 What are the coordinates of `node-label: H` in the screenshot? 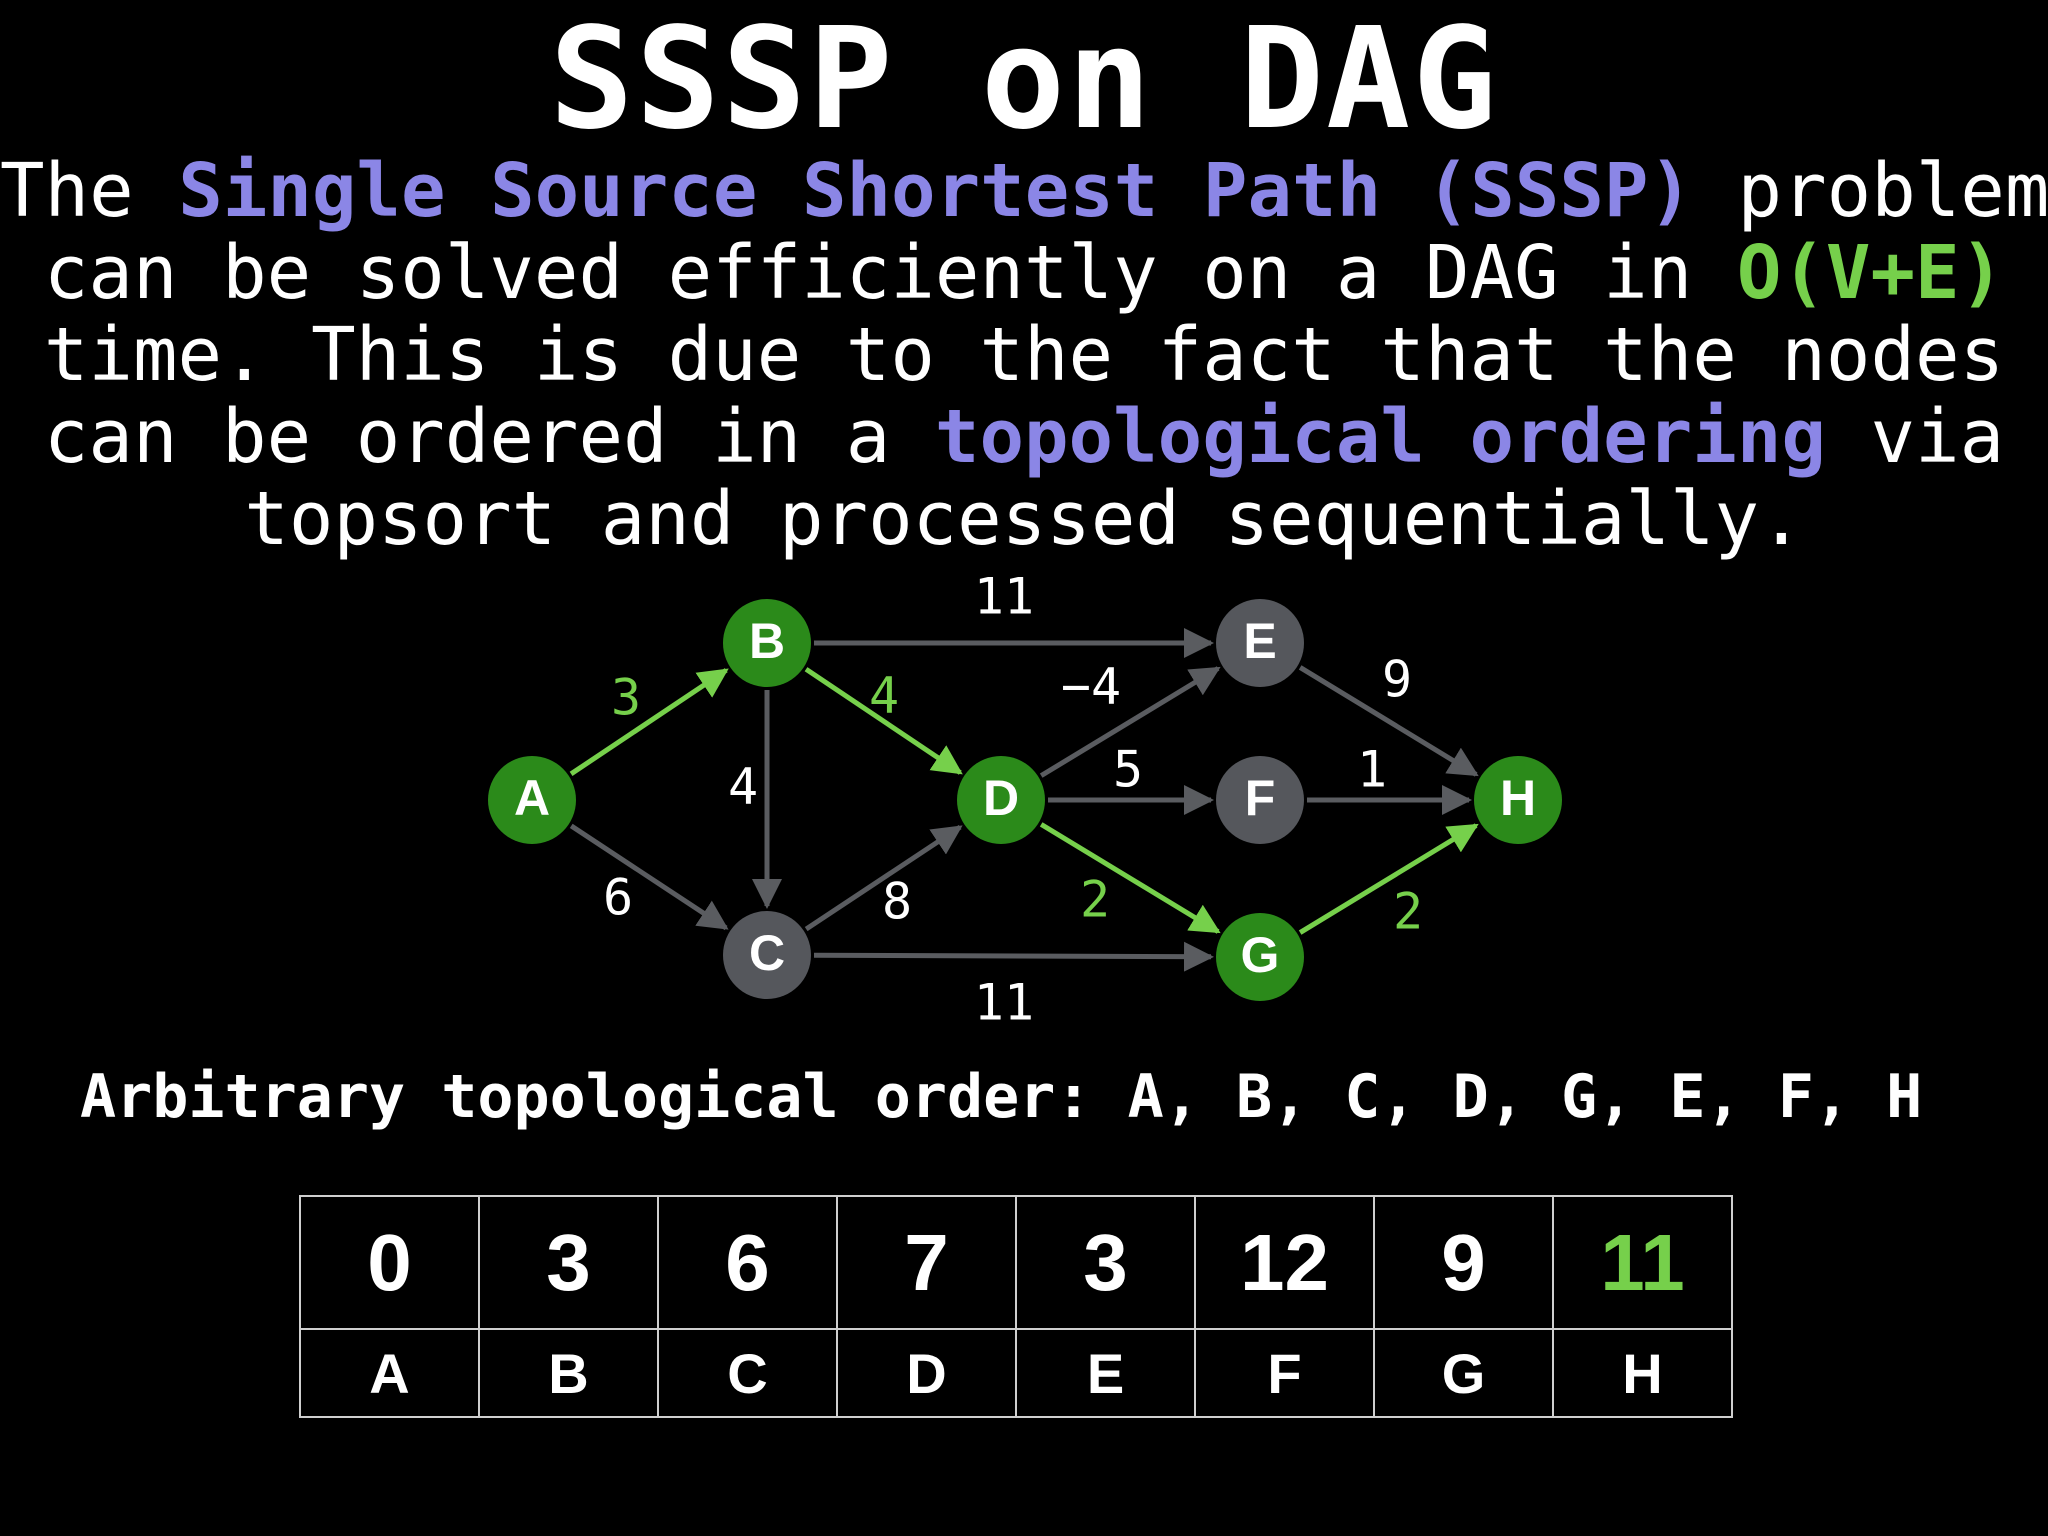 It's located at (1518, 798).